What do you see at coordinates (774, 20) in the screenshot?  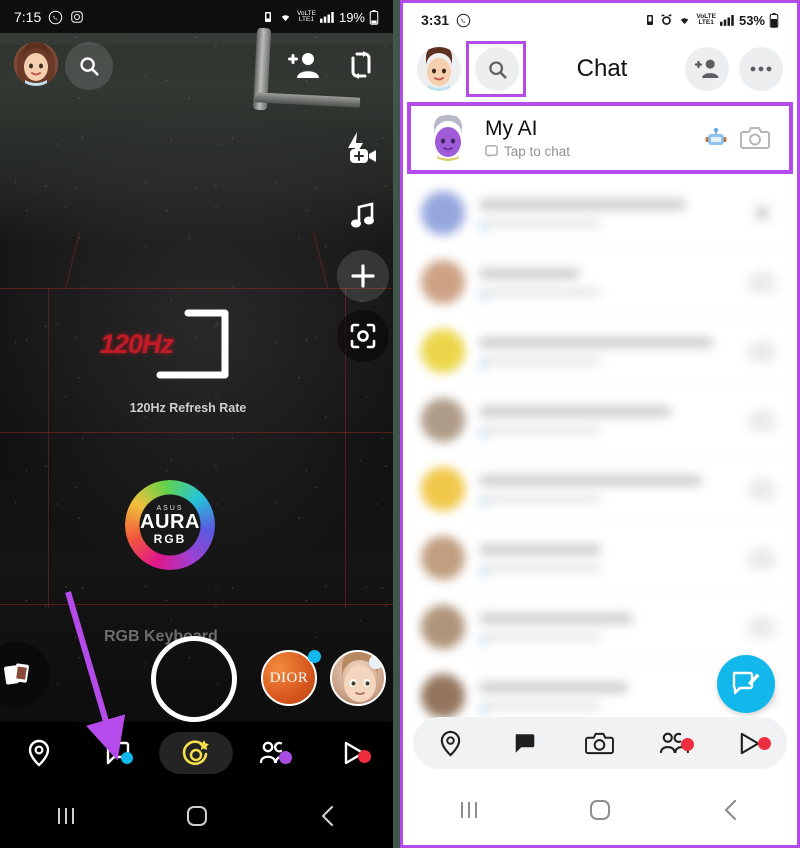 I see `battery-icon` at bounding box center [774, 20].